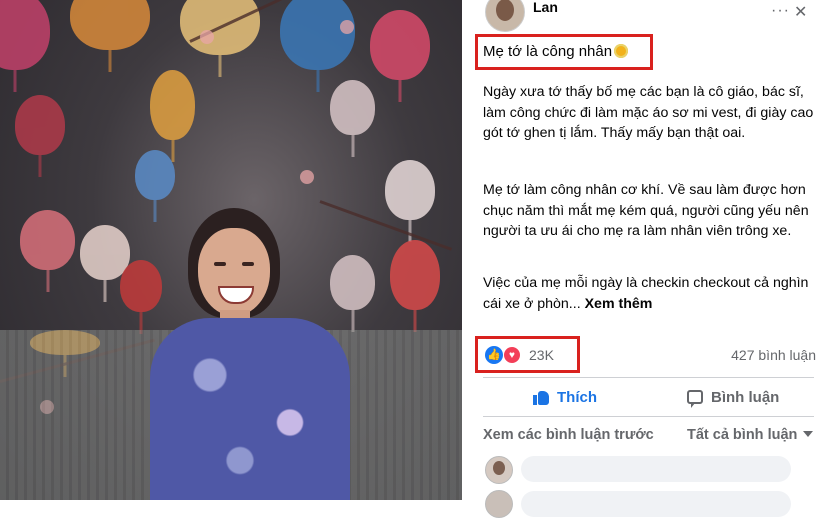 This screenshot has height=518, width=820. What do you see at coordinates (236, 295) in the screenshot?
I see `smile` at bounding box center [236, 295].